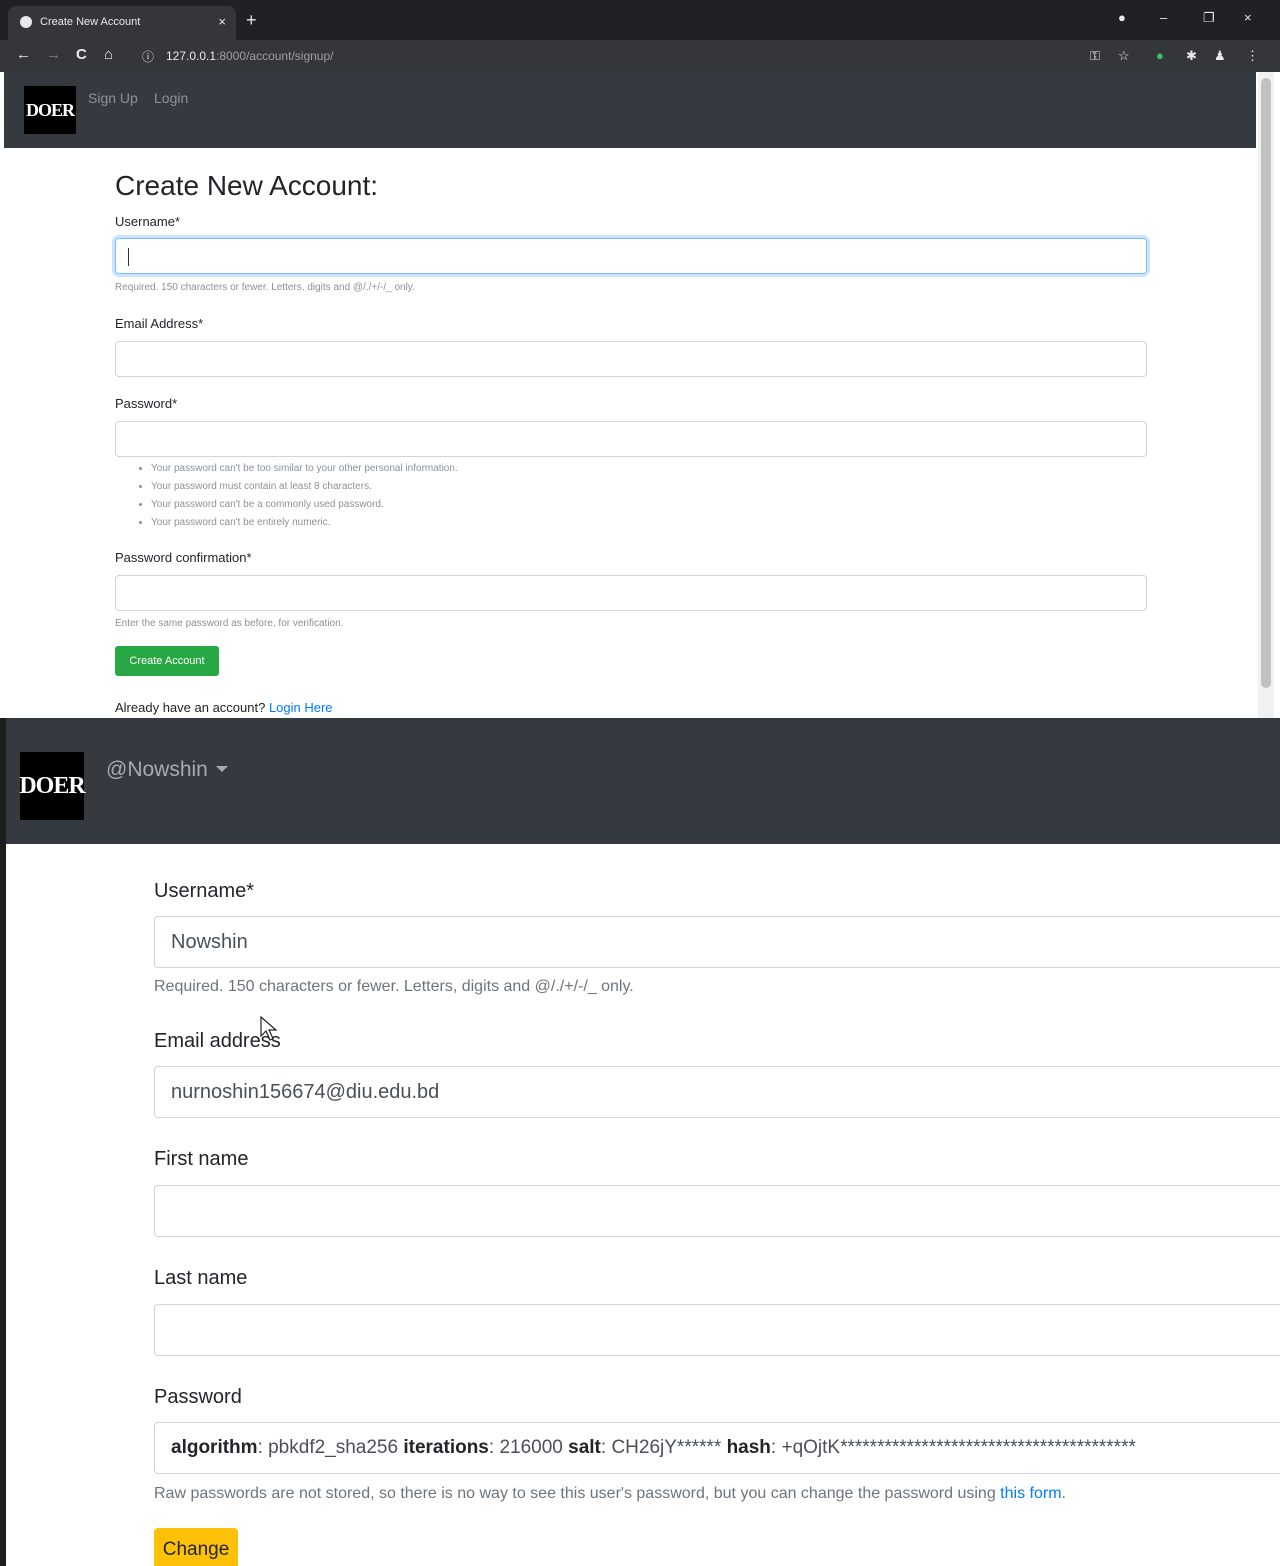  Describe the element at coordinates (604, 56) in the screenshot. I see `url-field: ⓘ 127.0.0.1:8000/account/signup/` at that location.